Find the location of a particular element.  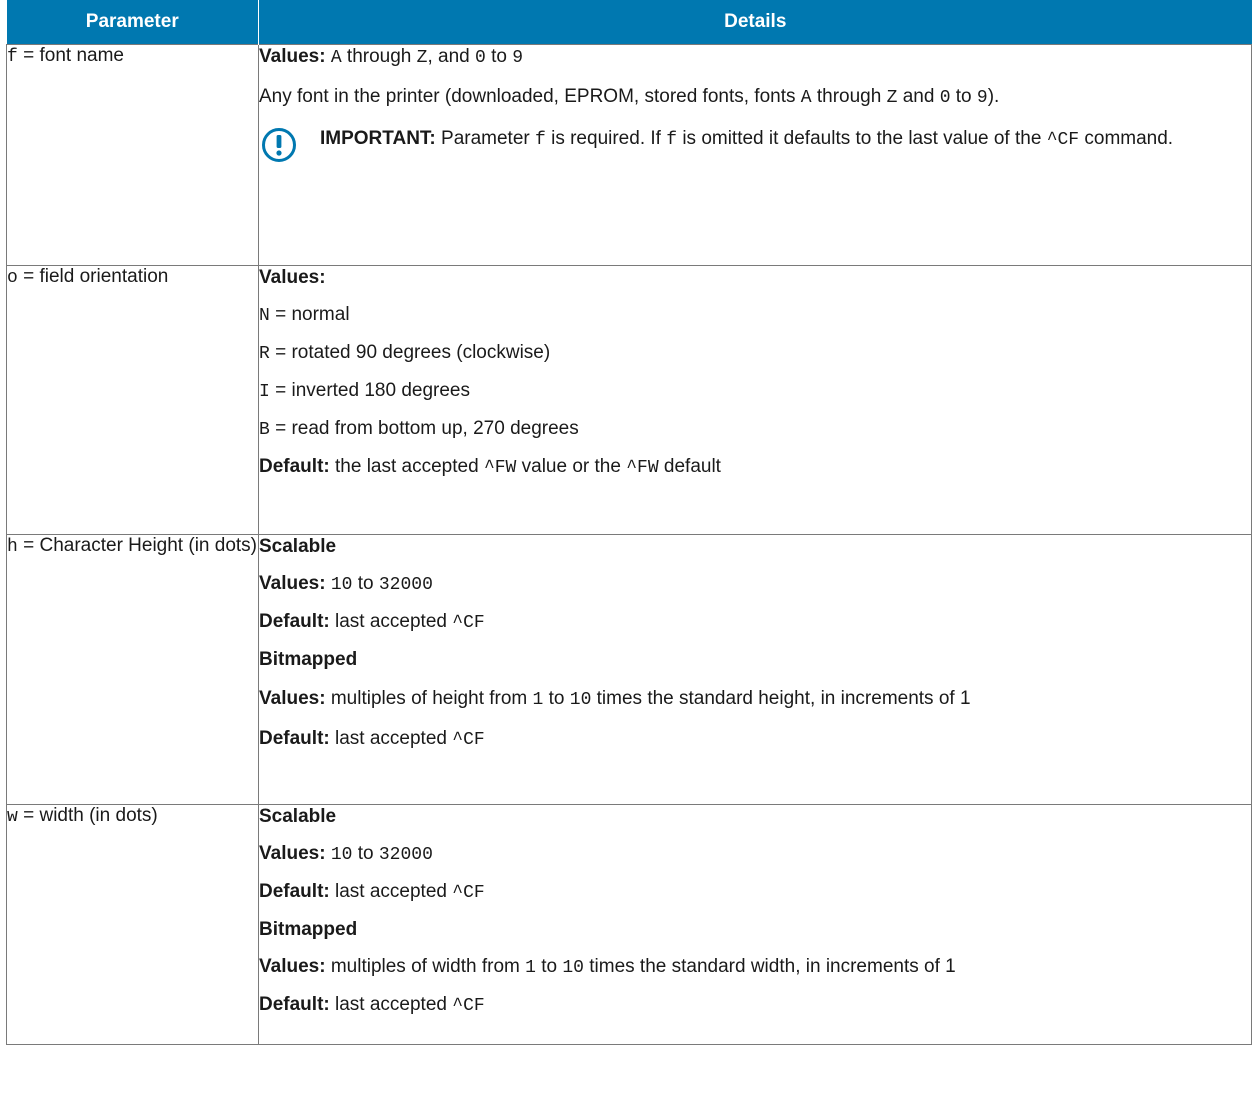

parameter-cell: h = Character Height (in dots) is located at coordinates (132, 669).